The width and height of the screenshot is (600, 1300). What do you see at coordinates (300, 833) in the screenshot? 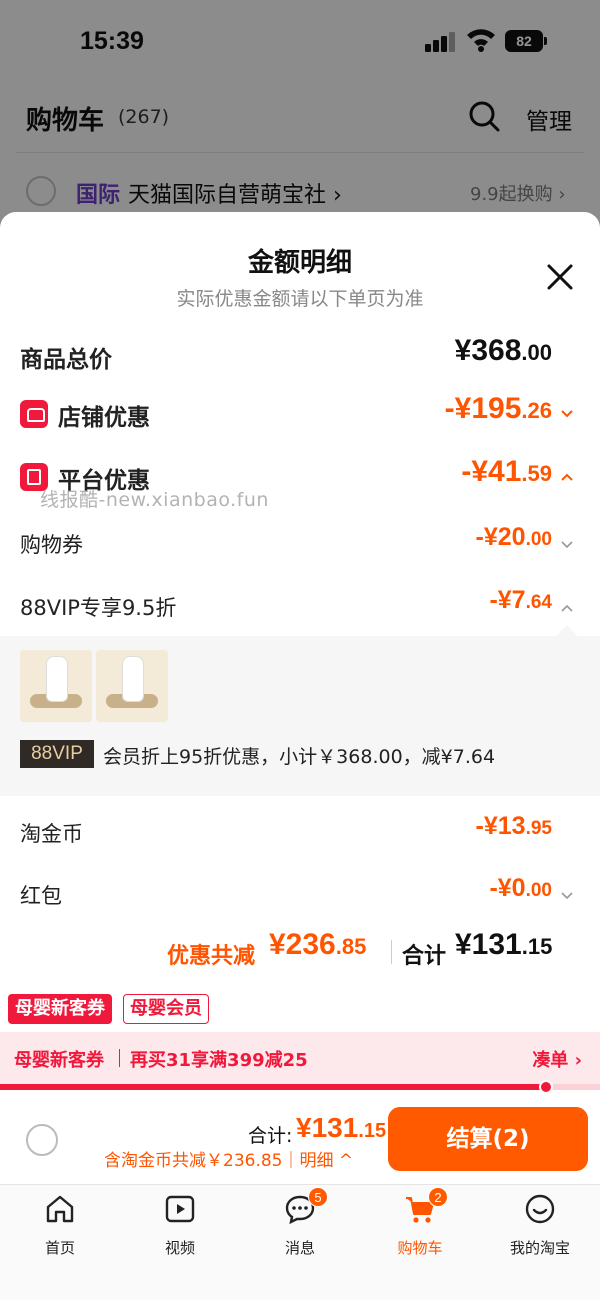
I see `row-coins: 淘金币 -¥13.95` at bounding box center [300, 833].